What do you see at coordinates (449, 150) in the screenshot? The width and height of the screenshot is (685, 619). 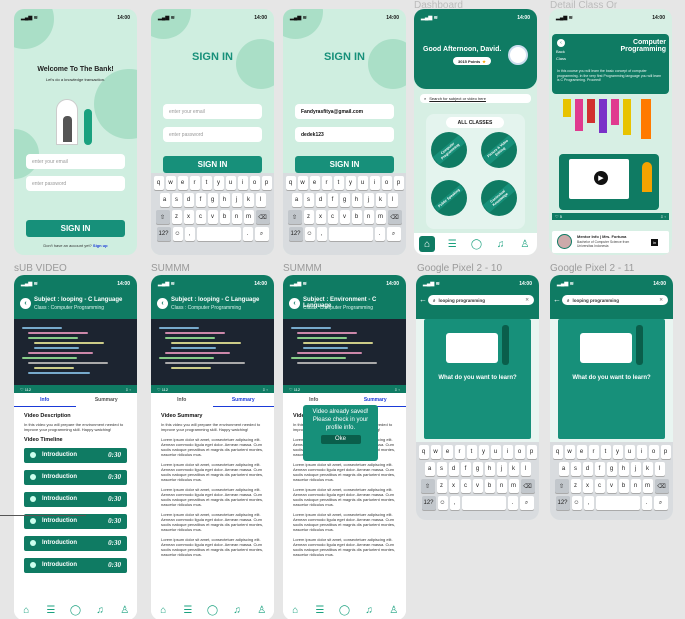 I see `class-computer-programming: Computer Programming` at bounding box center [449, 150].